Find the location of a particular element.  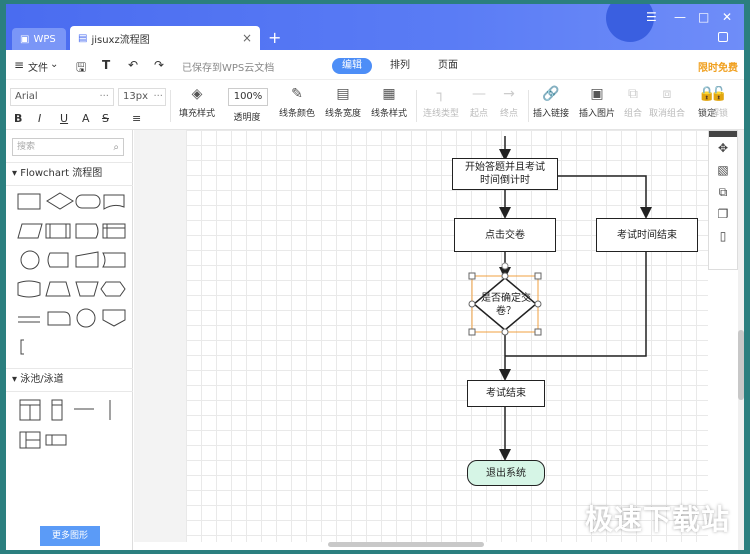

node-end-exam-text: 考试结束 is located at coordinates (506, 393).